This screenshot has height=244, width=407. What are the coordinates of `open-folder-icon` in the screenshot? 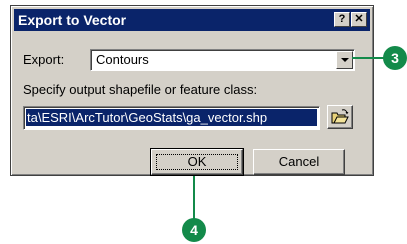 It's located at (340, 116).